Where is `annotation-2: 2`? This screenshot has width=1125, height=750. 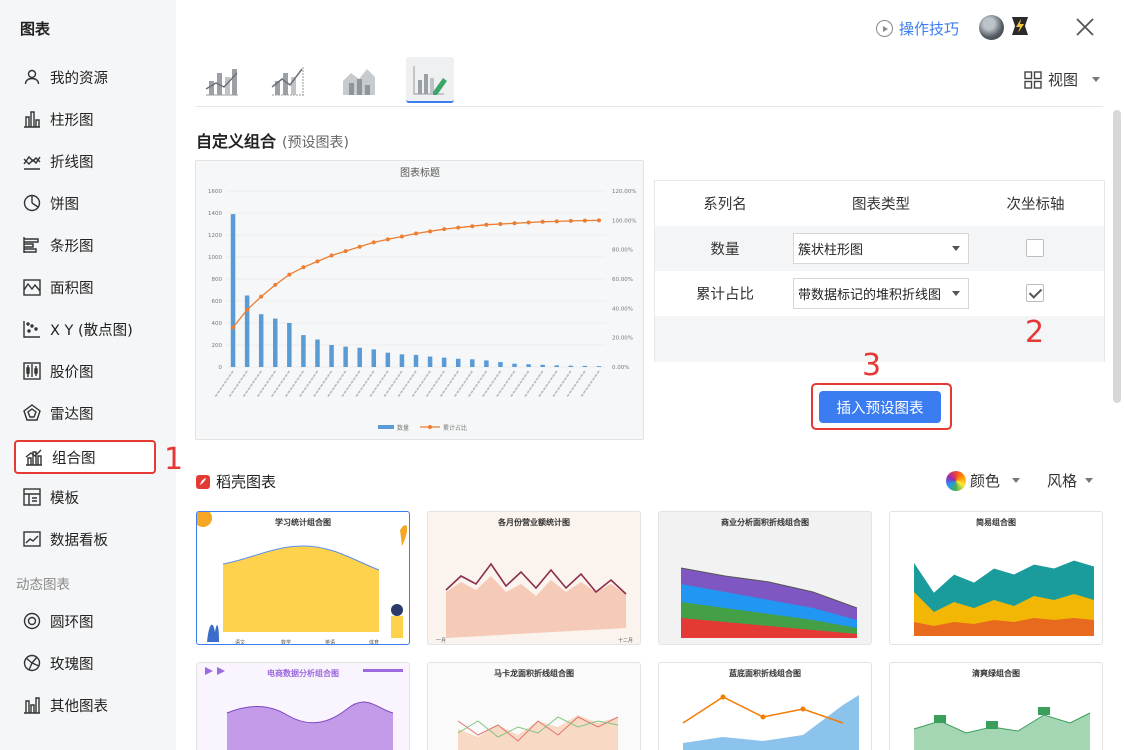 annotation-2: 2 is located at coordinates (1035, 332).